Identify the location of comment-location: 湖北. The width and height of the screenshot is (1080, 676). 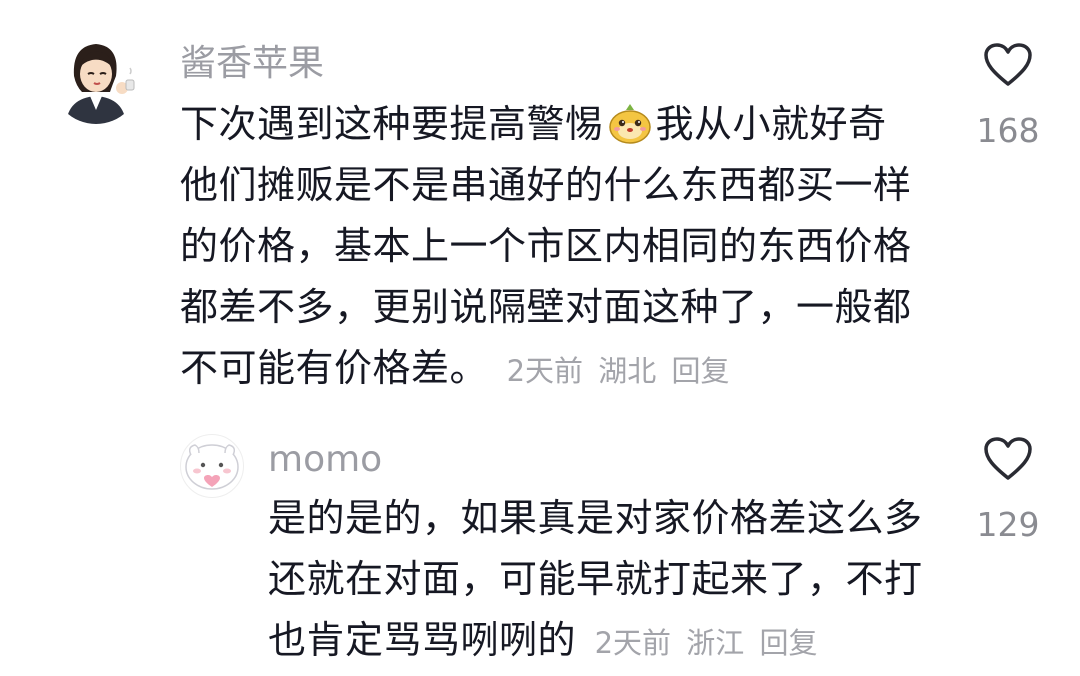
(627, 371).